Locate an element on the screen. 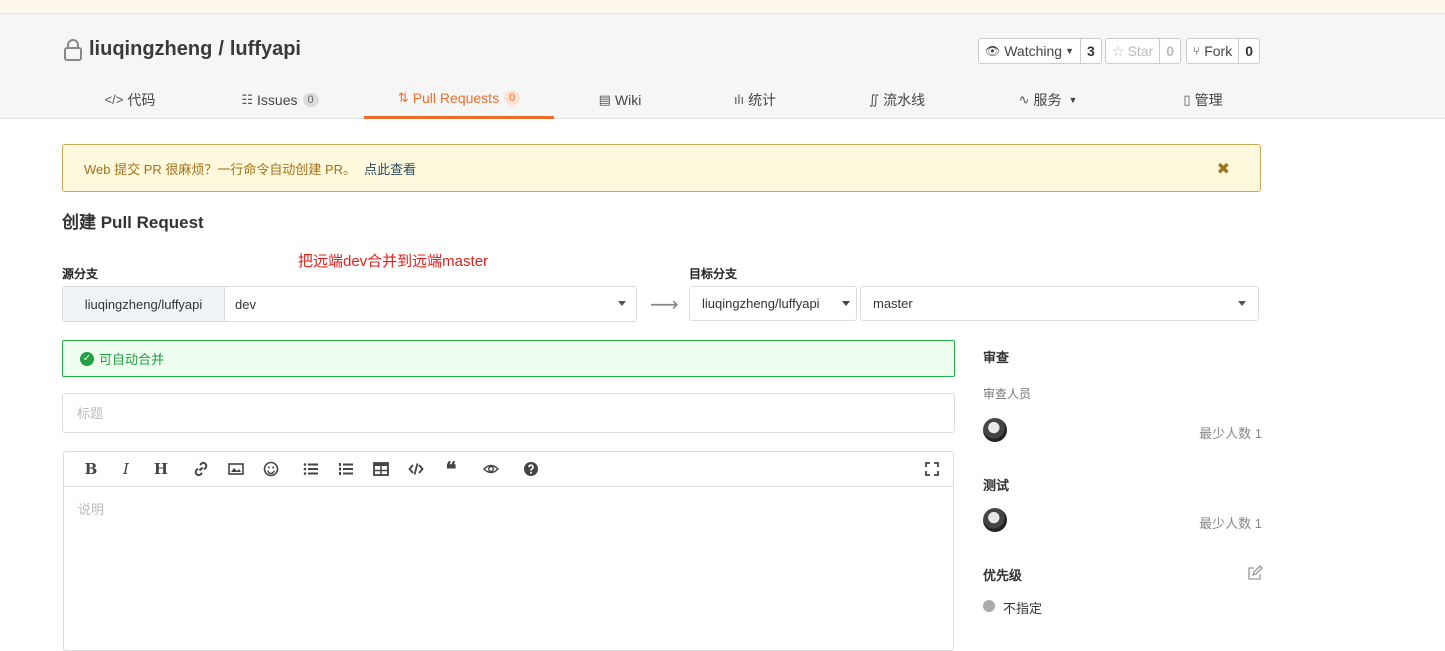 The width and height of the screenshot is (1445, 651). description-textarea: 说明 is located at coordinates (508, 508).